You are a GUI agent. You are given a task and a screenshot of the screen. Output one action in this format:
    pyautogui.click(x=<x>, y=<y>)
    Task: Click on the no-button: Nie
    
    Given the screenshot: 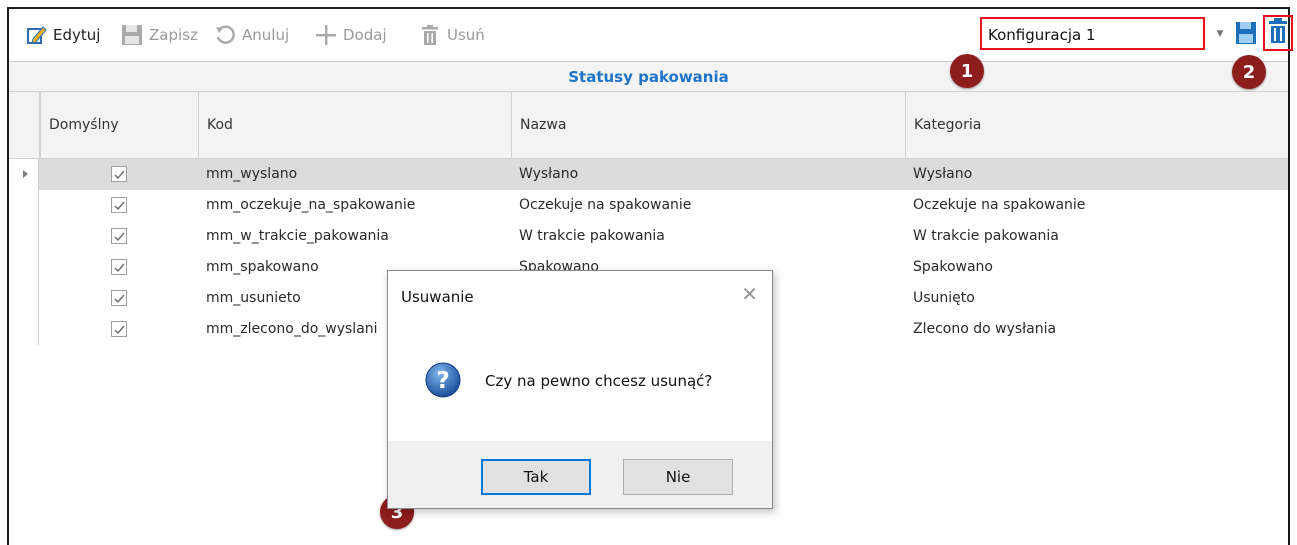 What is the action you would take?
    pyautogui.click(x=678, y=477)
    